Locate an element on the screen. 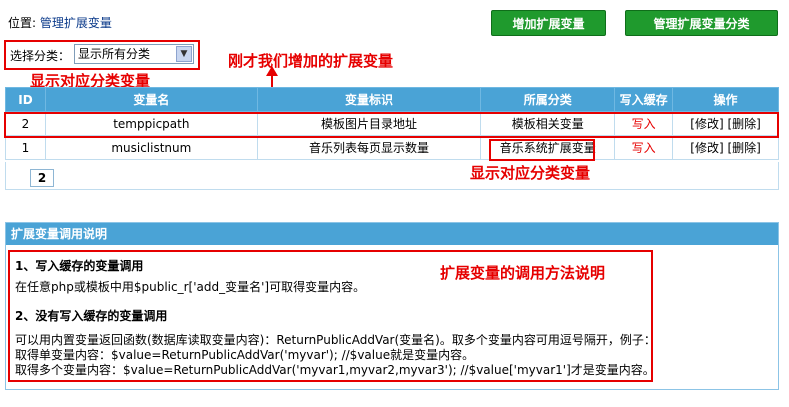  help-section1-text: 在任意php或模板中用$public_r['add_变量名']可取得变量内容。 is located at coordinates (190, 287).